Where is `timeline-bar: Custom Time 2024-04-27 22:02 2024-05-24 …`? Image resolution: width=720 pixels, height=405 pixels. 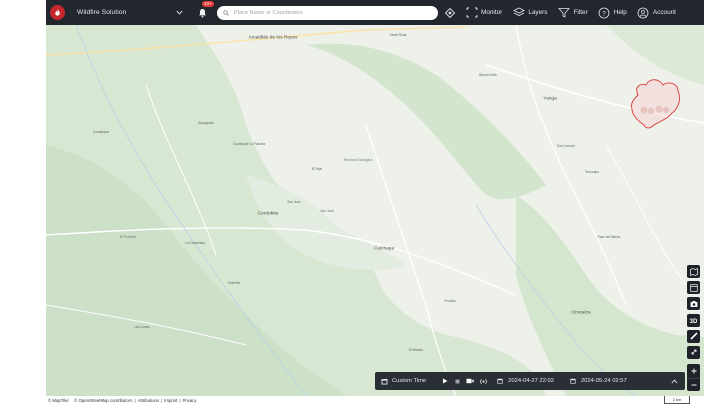
timeline-bar: Custom Time 2024-04-27 22:02 2024-05-24 … is located at coordinates (530, 381).